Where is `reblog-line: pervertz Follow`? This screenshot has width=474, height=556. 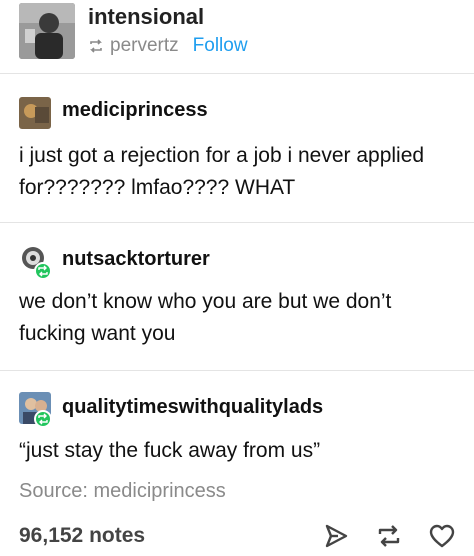
reblog-line: pervertz Follow is located at coordinates (168, 46).